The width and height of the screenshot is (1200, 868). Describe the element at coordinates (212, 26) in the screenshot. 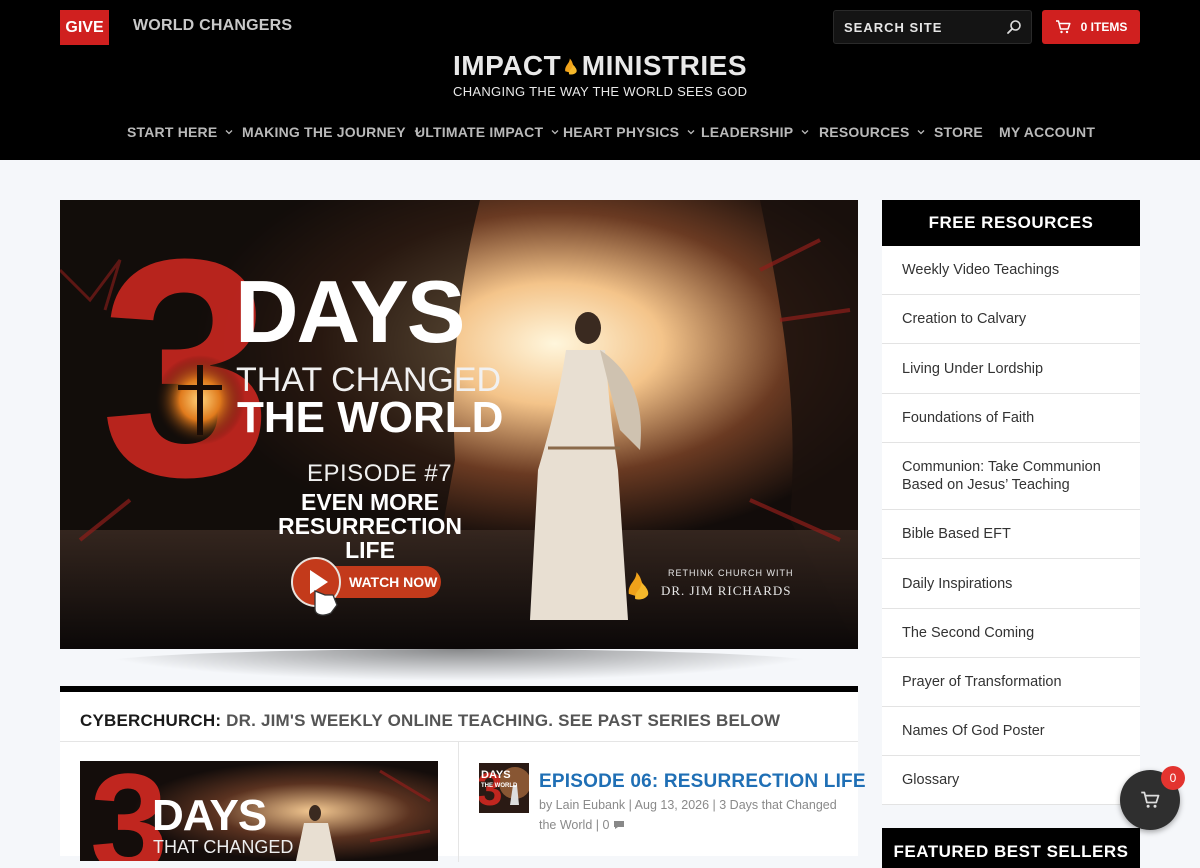

I see `world-changers-link: WORLD CHANGERS` at that location.